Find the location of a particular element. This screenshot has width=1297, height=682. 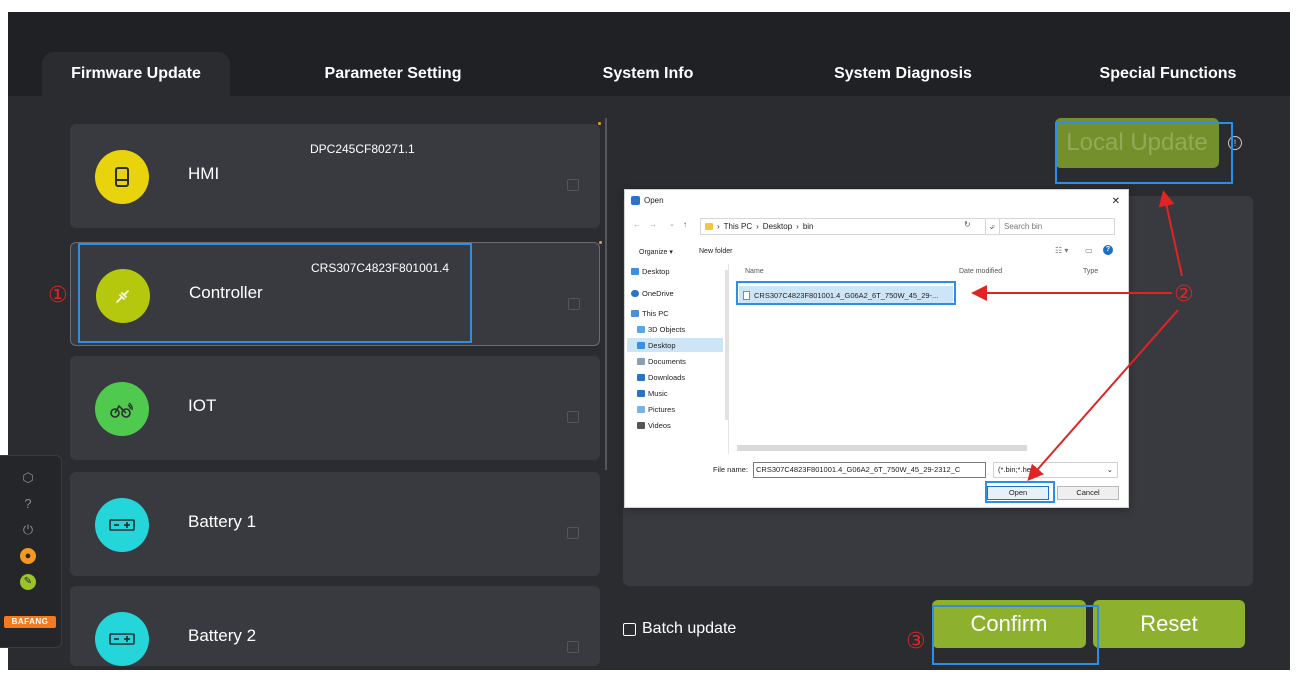

step-3-marker: ③ is located at coordinates (916, 640).